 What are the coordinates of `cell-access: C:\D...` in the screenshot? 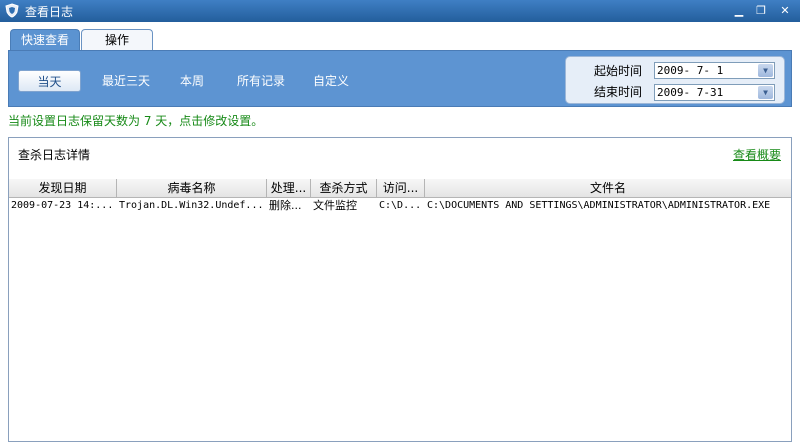 It's located at (400, 205).